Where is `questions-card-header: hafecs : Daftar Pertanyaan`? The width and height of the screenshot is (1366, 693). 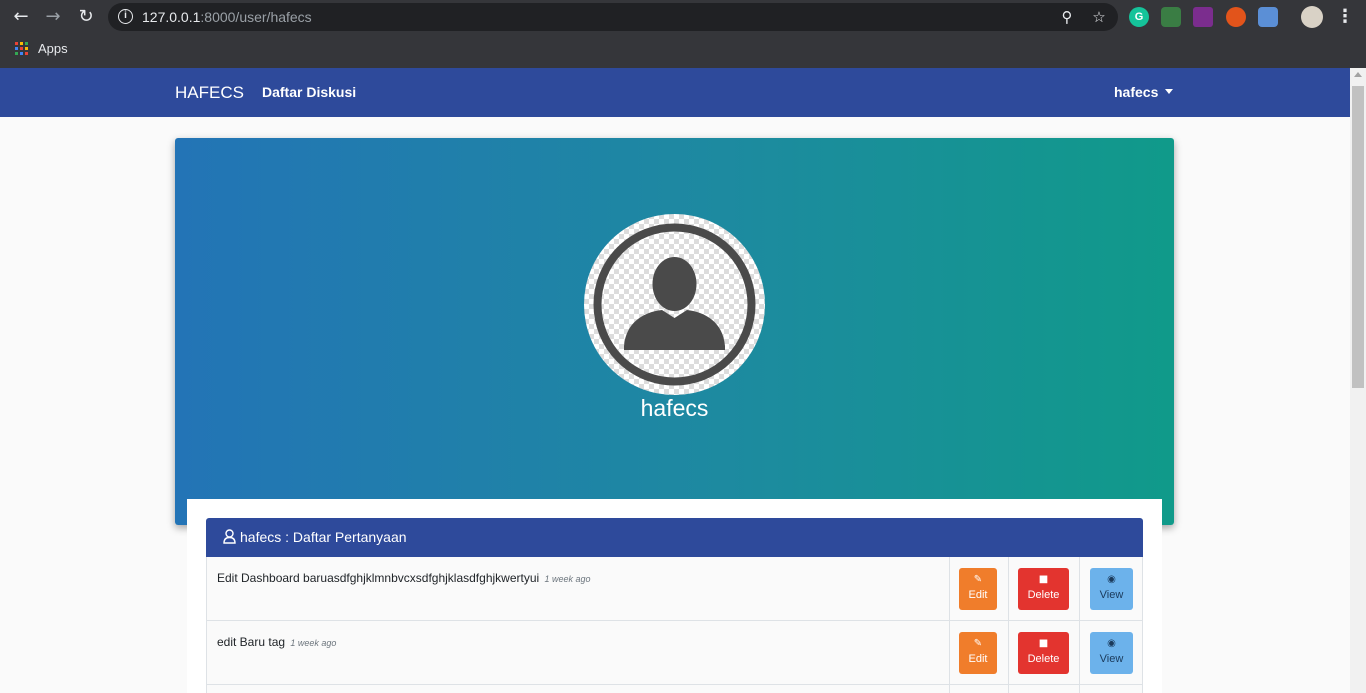
questions-card-header: hafecs : Daftar Pertanyaan is located at coordinates (674, 537).